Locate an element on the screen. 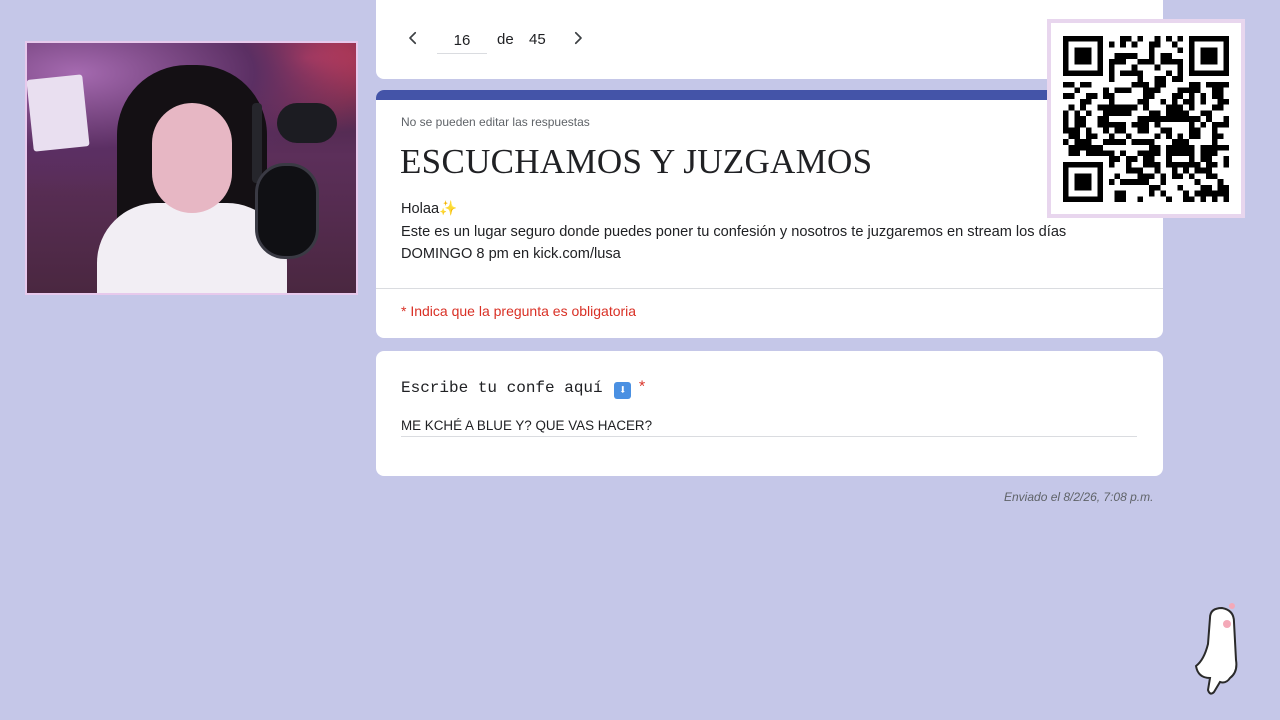 This screenshot has width=1280, height=720. chevron-left-icon is located at coordinates (413, 38).